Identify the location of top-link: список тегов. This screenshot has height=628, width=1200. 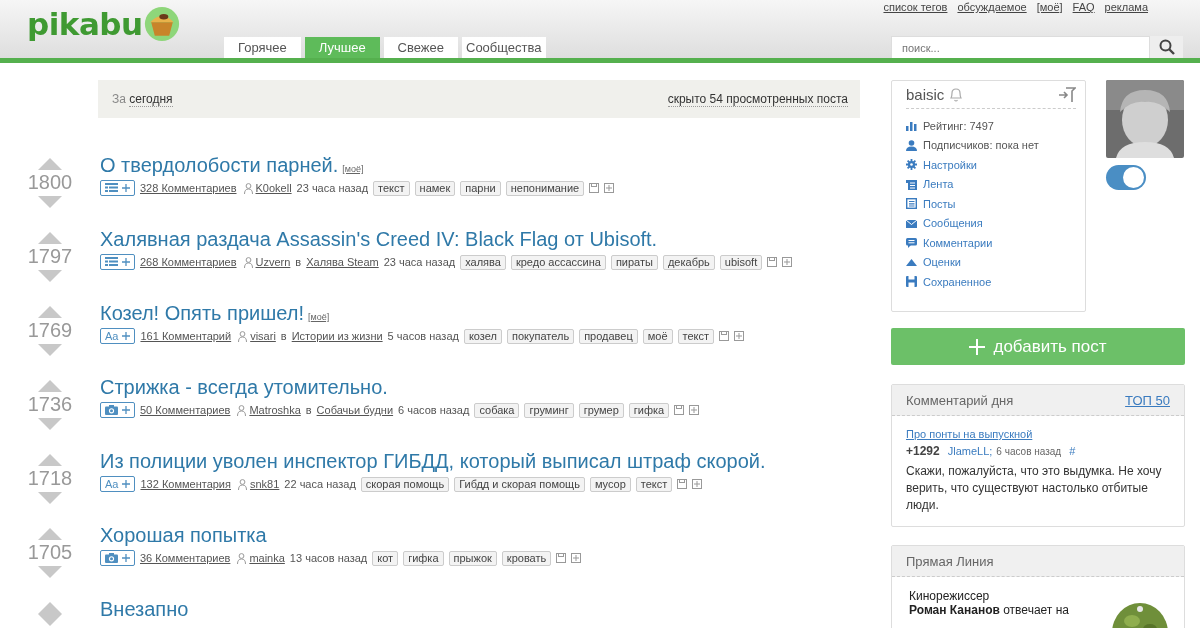
(915, 7).